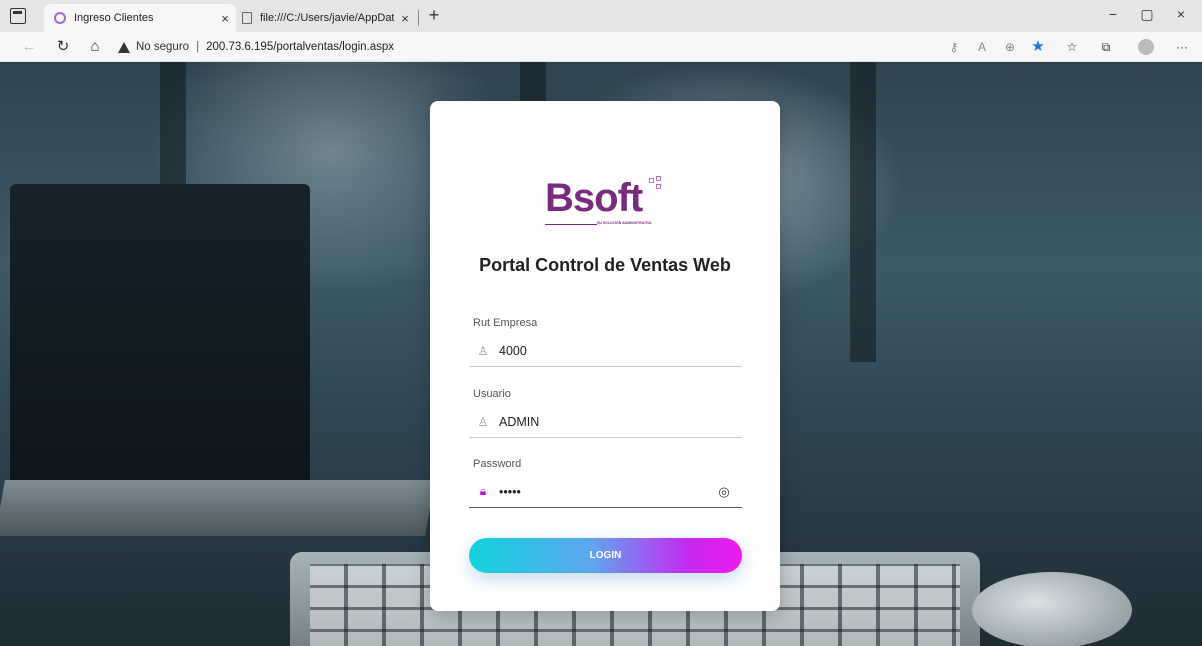 This screenshot has width=1202, height=646. Describe the element at coordinates (724, 491) in the screenshot. I see `show-password-eye-icon: ◎` at that location.